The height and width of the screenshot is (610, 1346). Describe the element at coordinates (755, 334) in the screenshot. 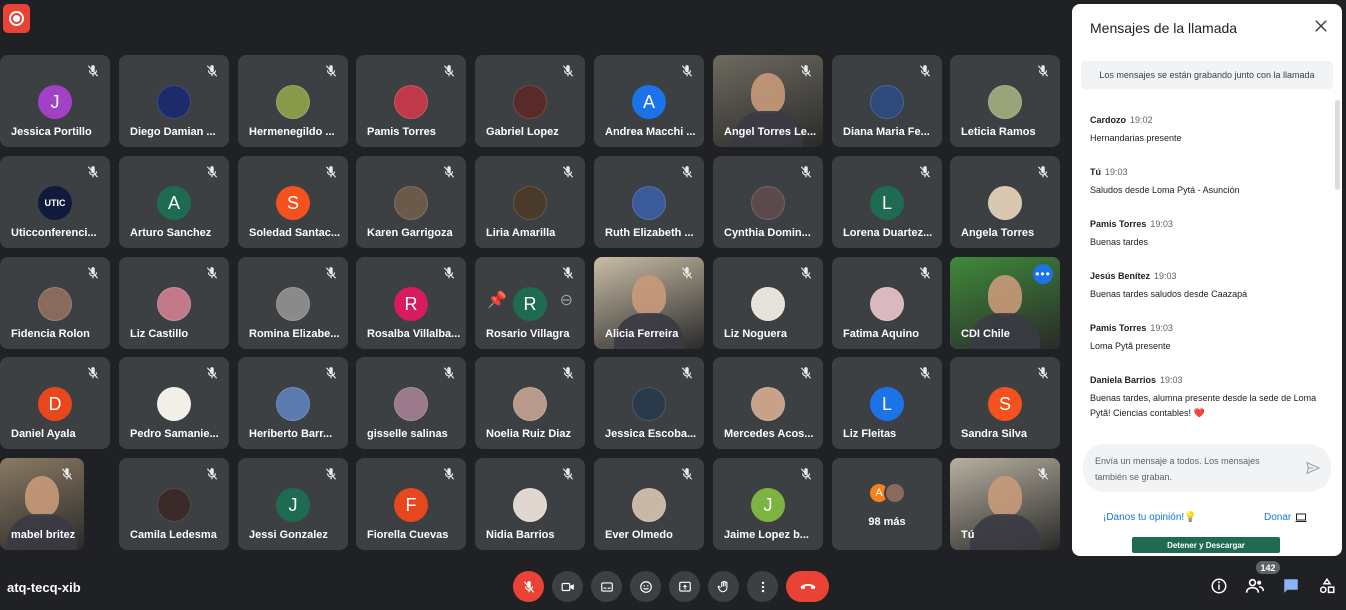

I see `participant-name: Liz Noguera` at that location.